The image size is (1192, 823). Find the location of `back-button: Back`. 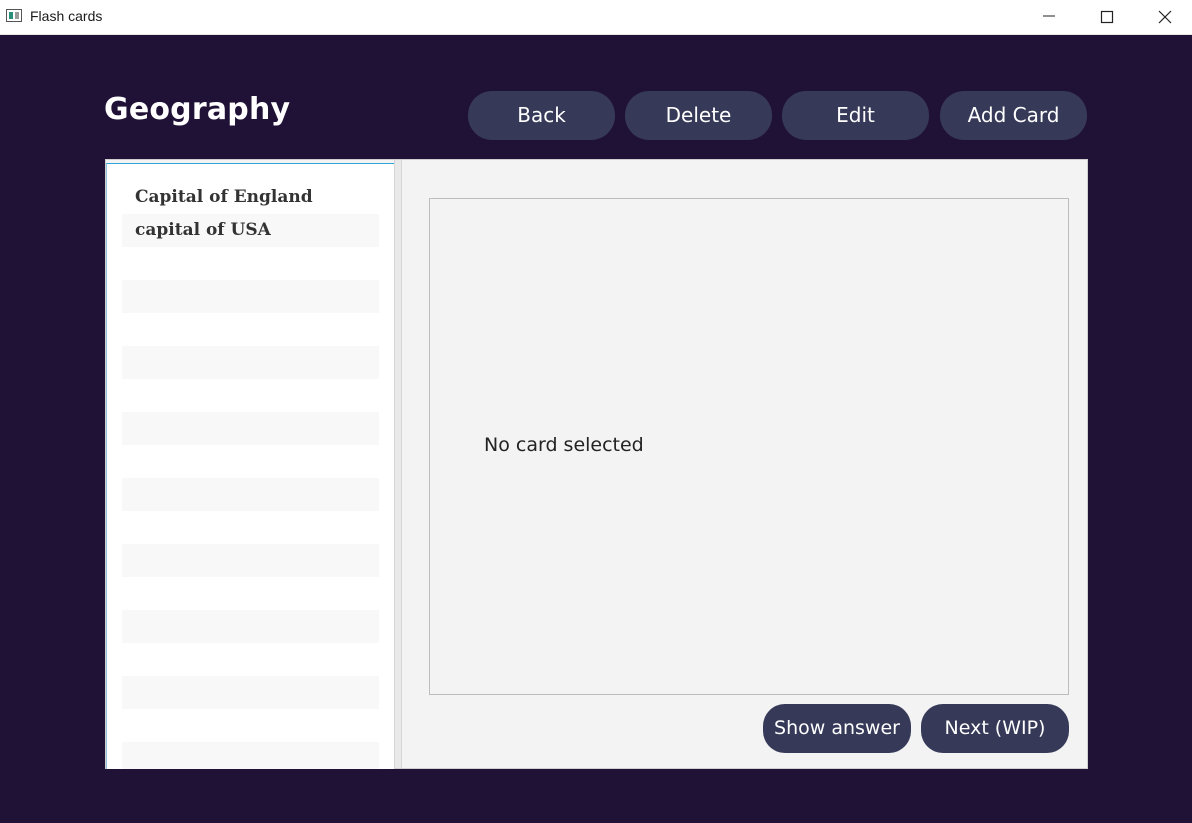

back-button: Back is located at coordinates (541, 115).